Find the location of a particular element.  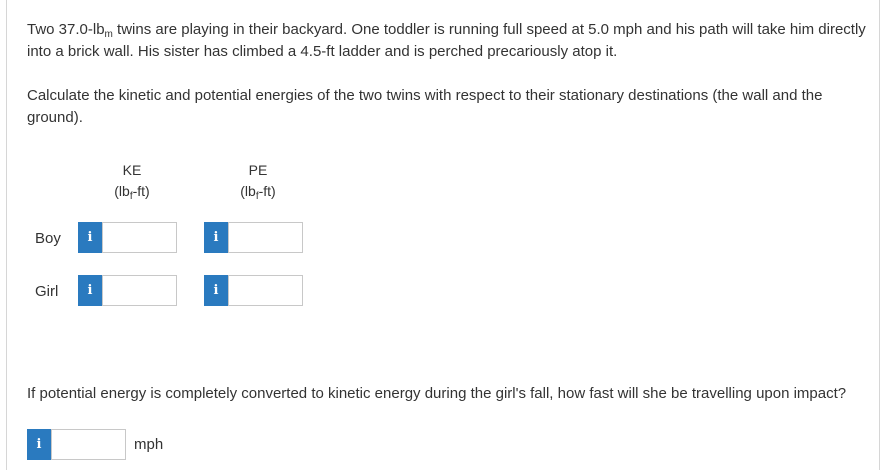

pe-header-label: PE is located at coordinates (258, 170).